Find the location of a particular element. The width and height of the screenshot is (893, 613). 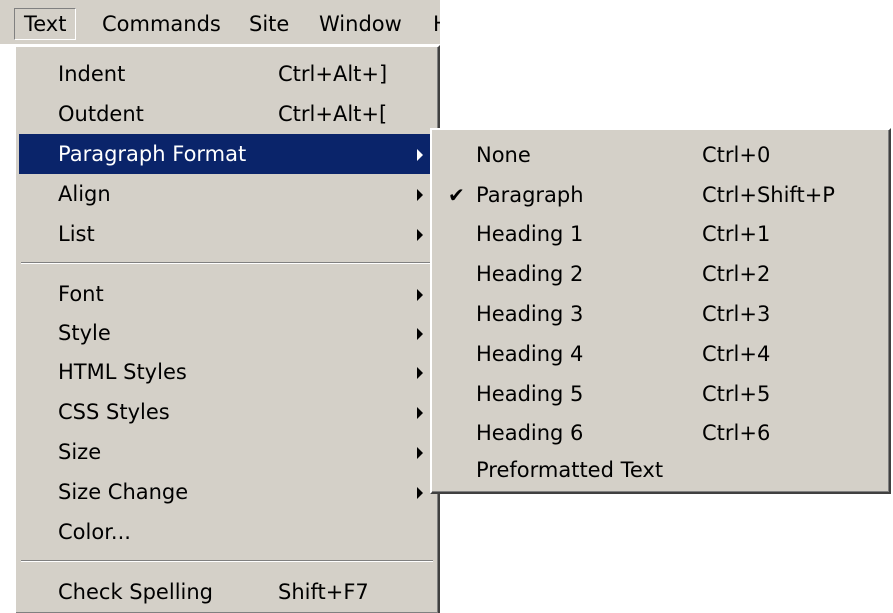

menu-item-shortcut: Ctrl+6 is located at coordinates (736, 433).